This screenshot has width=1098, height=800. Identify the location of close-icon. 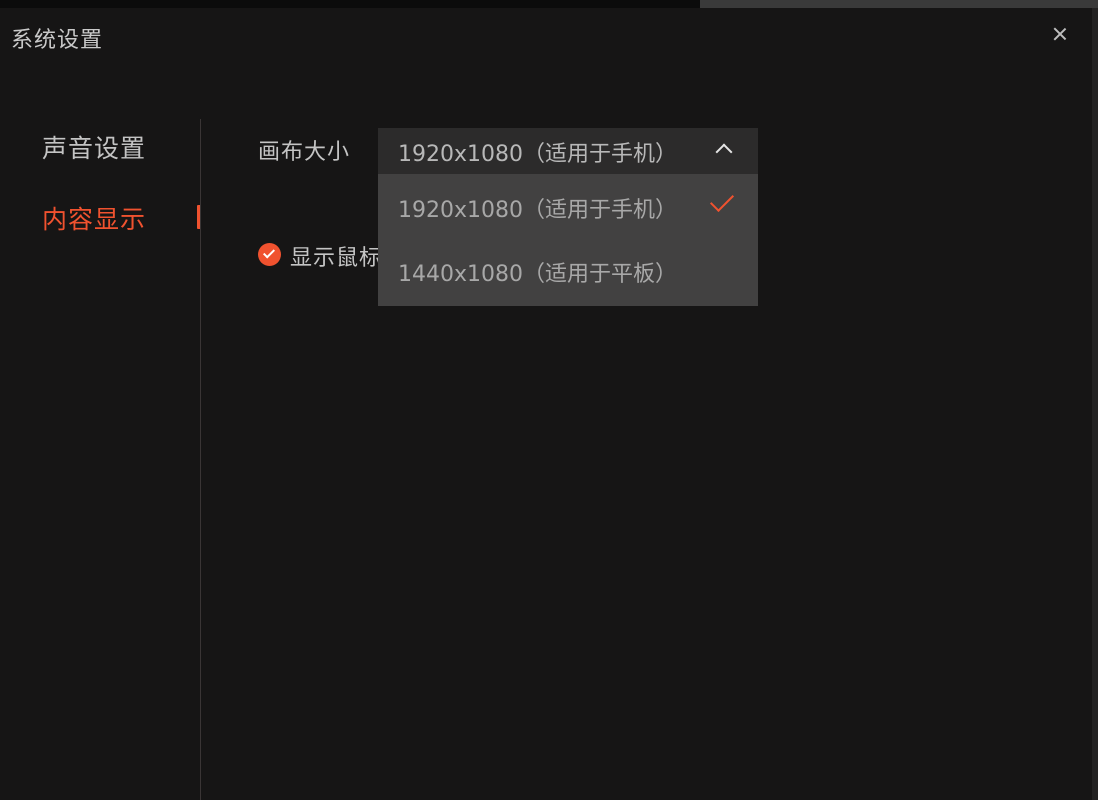
(1060, 34).